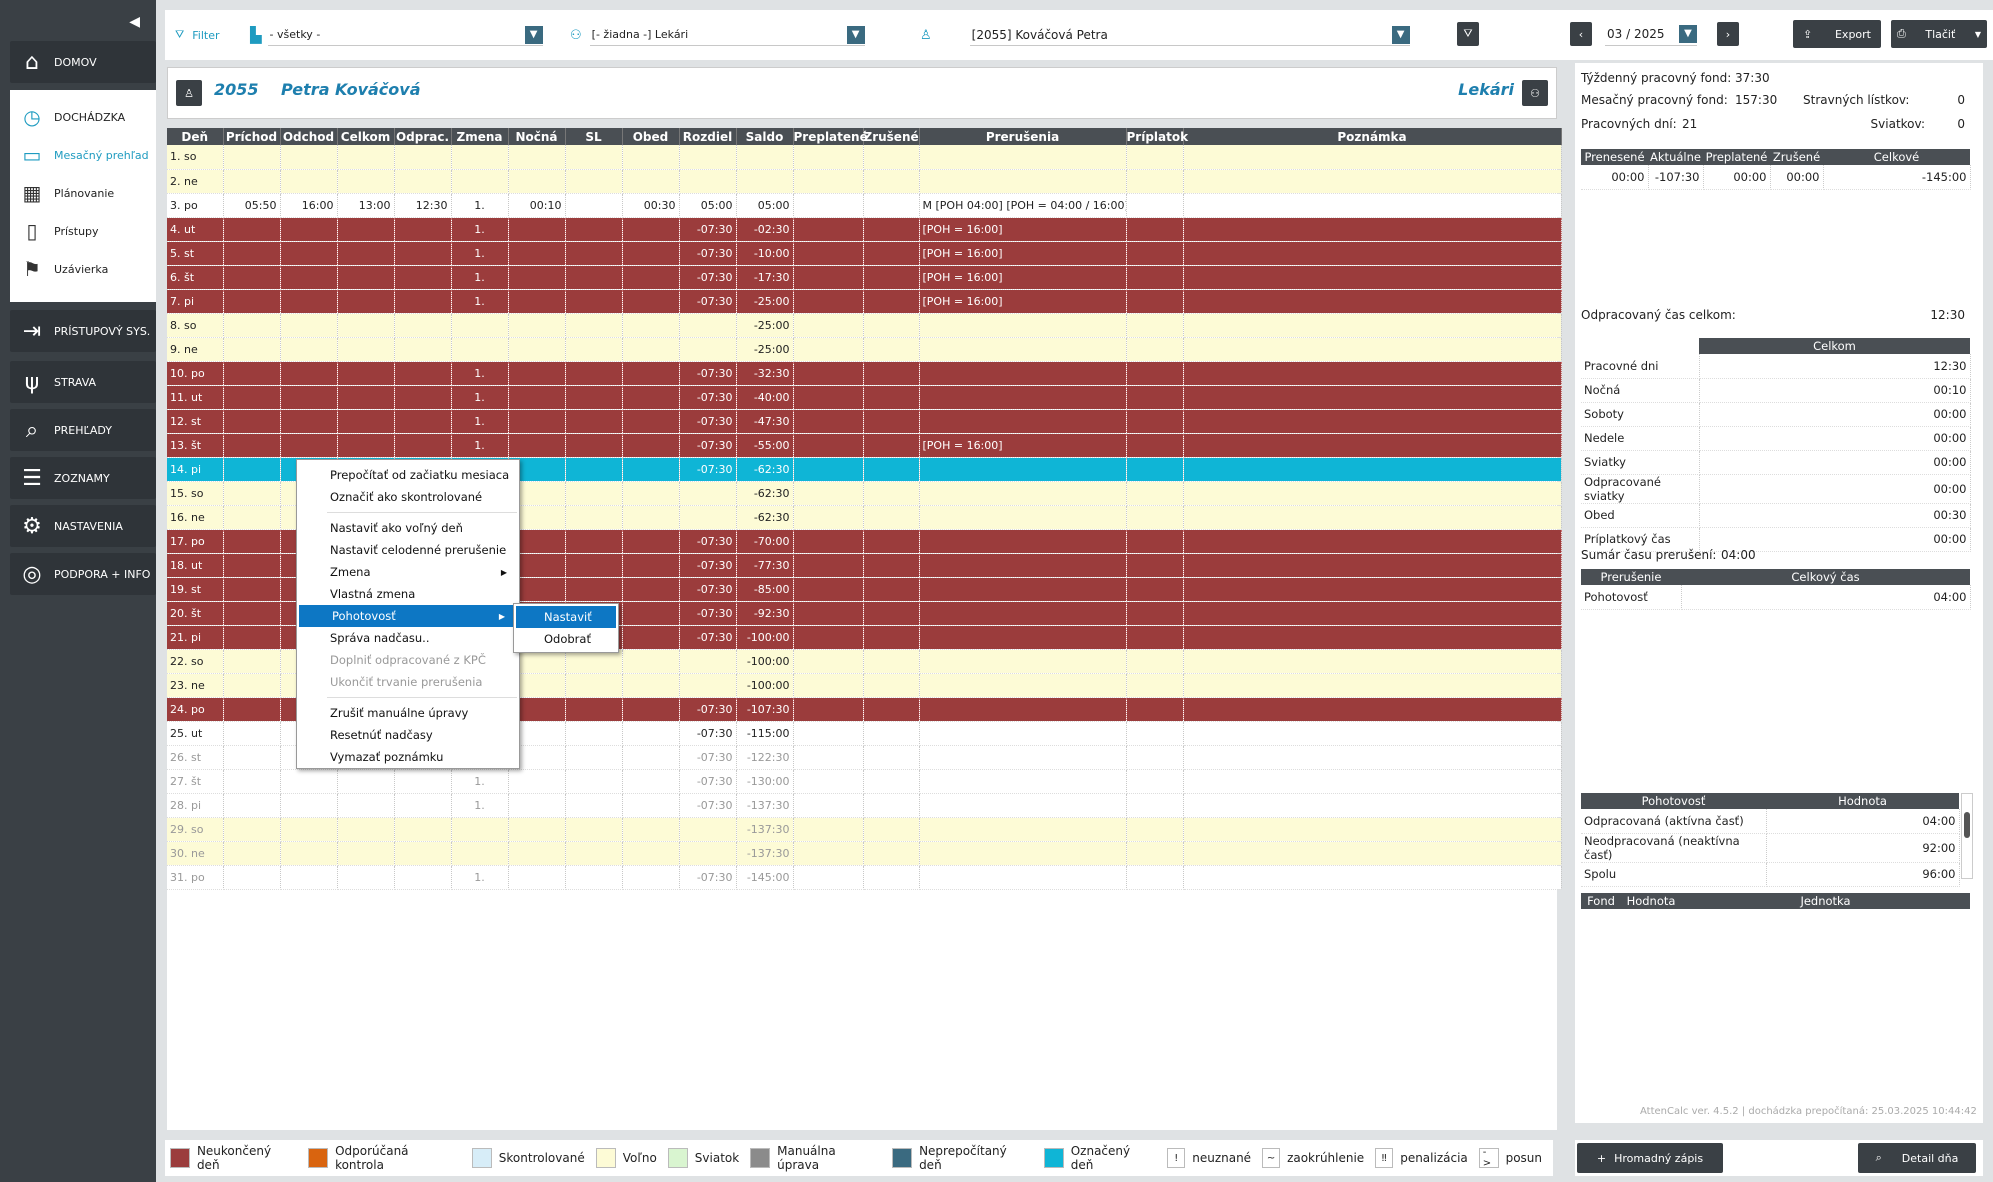  Describe the element at coordinates (197, 35) in the screenshot. I see `filter-toggle: ⛛ Filter` at that location.